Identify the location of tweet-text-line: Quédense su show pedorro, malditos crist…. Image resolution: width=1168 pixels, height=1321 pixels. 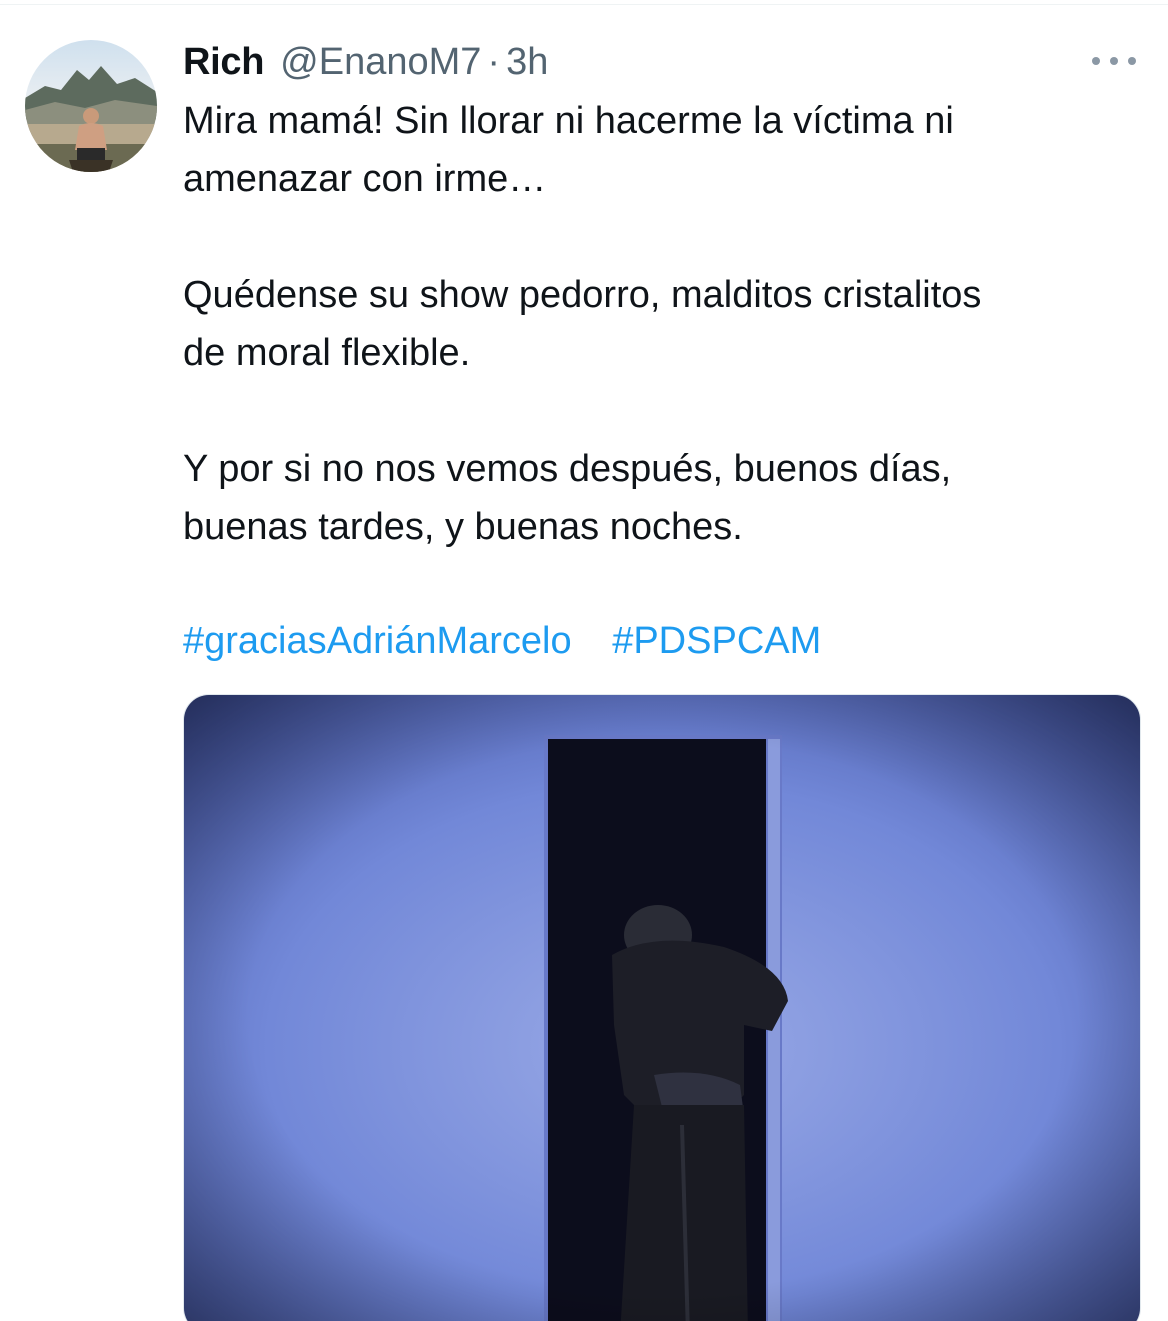
(582, 295).